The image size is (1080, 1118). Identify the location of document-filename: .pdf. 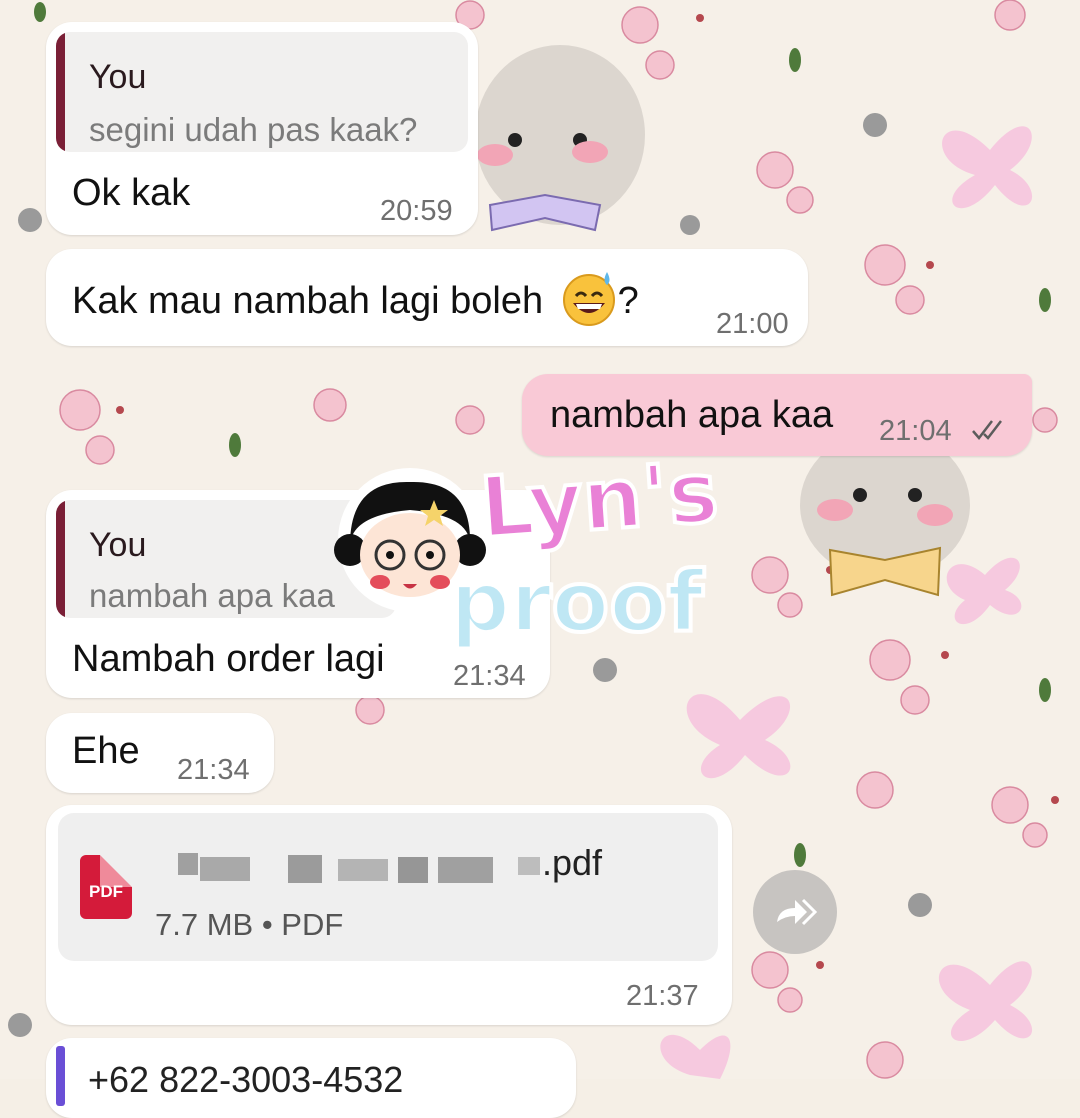
(398, 867).